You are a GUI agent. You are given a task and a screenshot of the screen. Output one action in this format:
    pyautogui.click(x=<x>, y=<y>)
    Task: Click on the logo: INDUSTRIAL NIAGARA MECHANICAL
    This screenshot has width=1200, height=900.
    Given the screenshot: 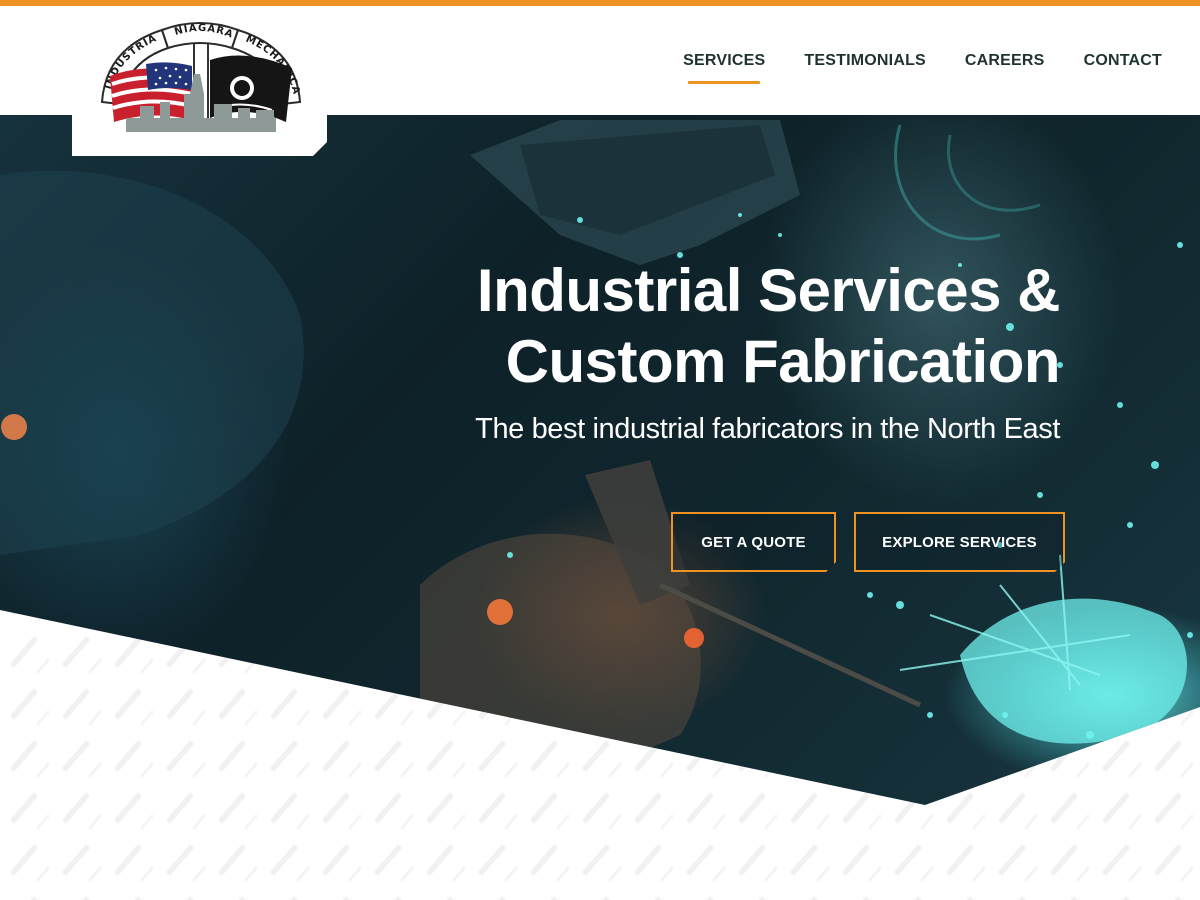 What is the action you would take?
    pyautogui.click(x=199, y=81)
    